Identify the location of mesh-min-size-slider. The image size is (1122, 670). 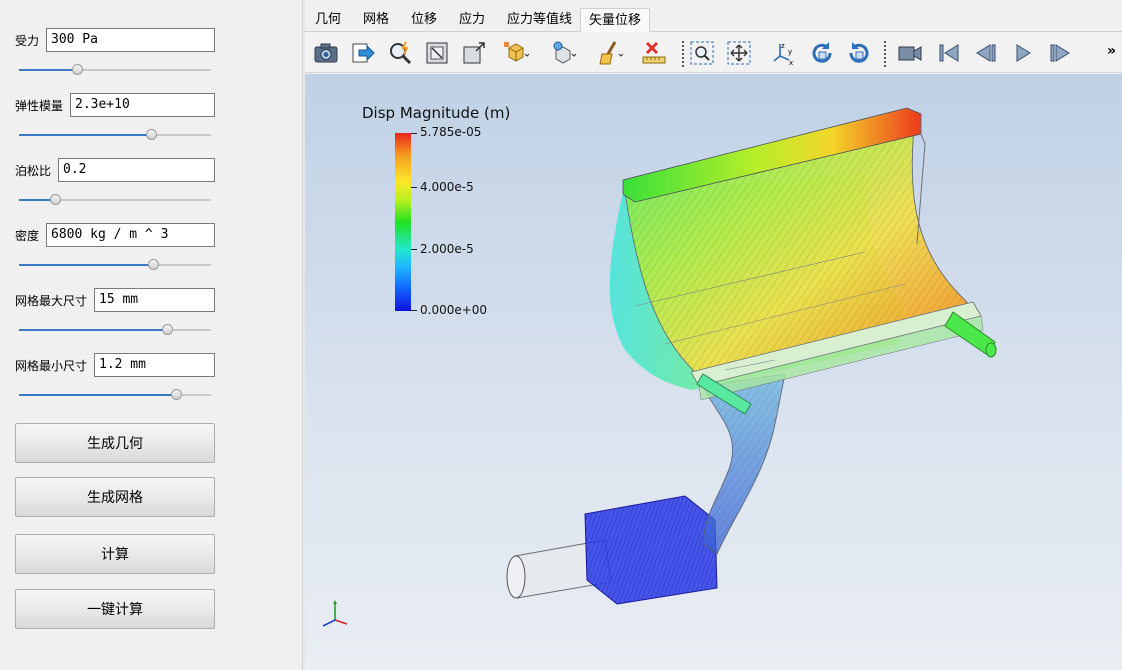
(115, 395).